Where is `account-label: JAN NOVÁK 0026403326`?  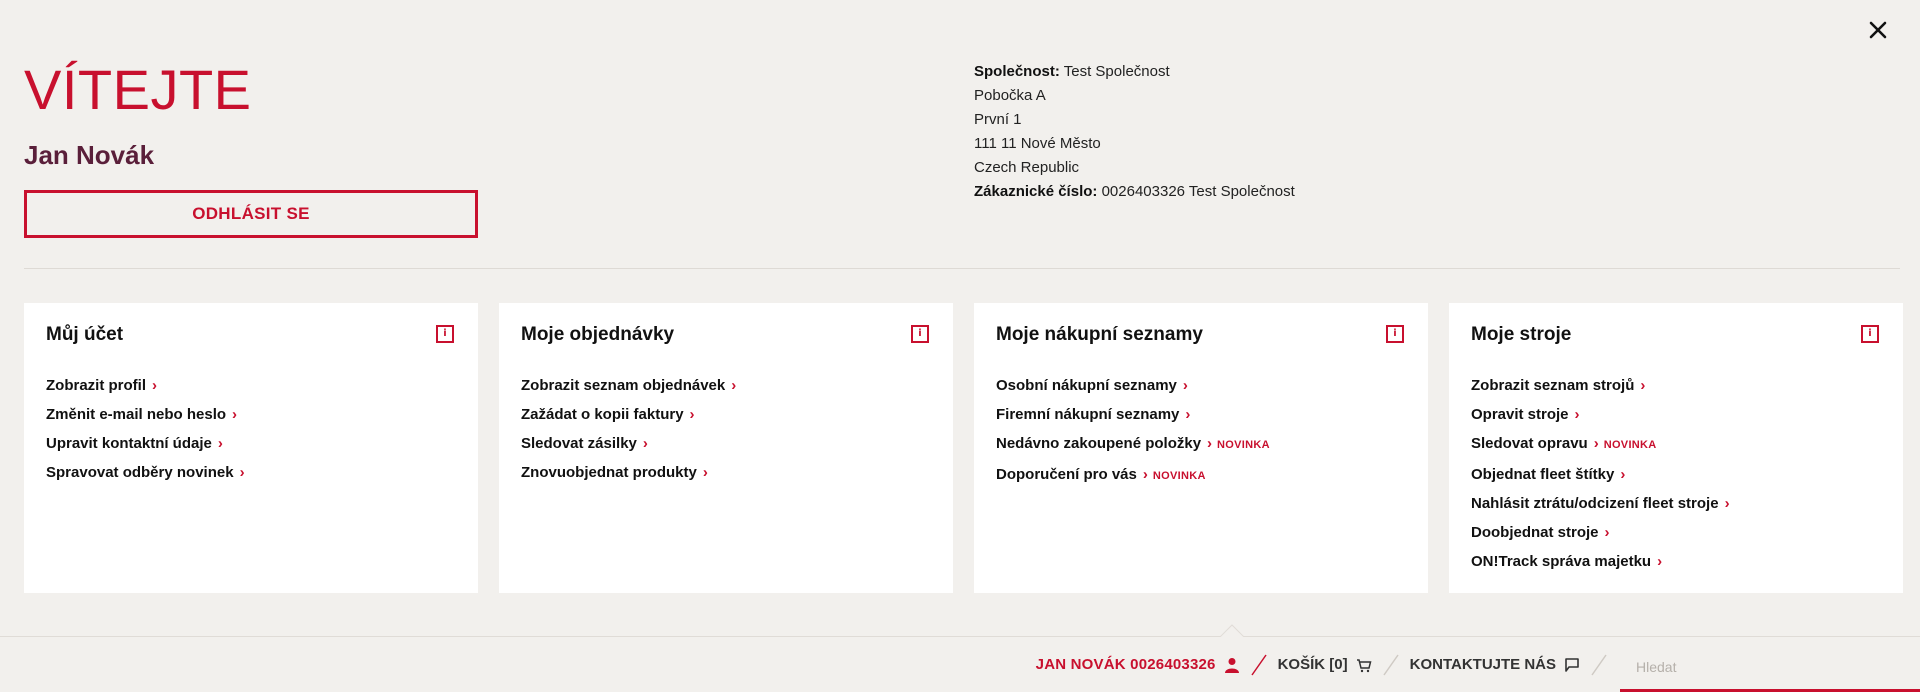 account-label: JAN NOVÁK 0026403326 is located at coordinates (1125, 664).